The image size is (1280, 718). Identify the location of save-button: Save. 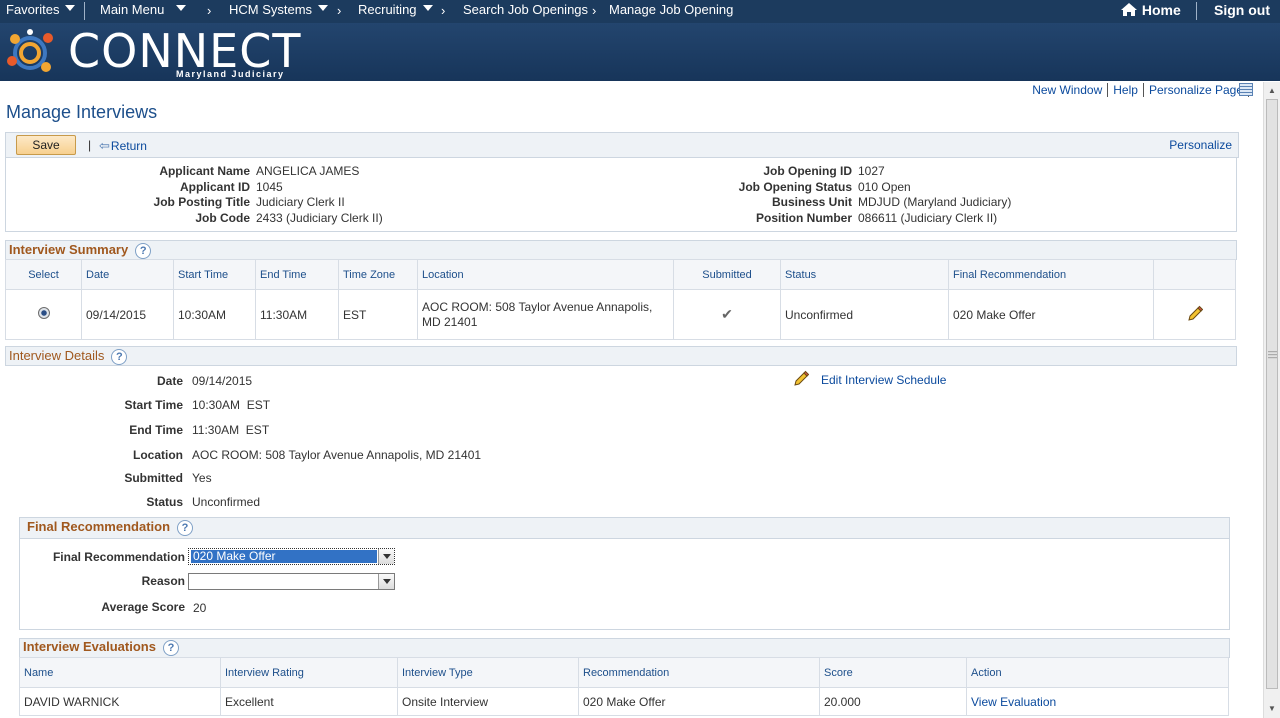
(46, 145).